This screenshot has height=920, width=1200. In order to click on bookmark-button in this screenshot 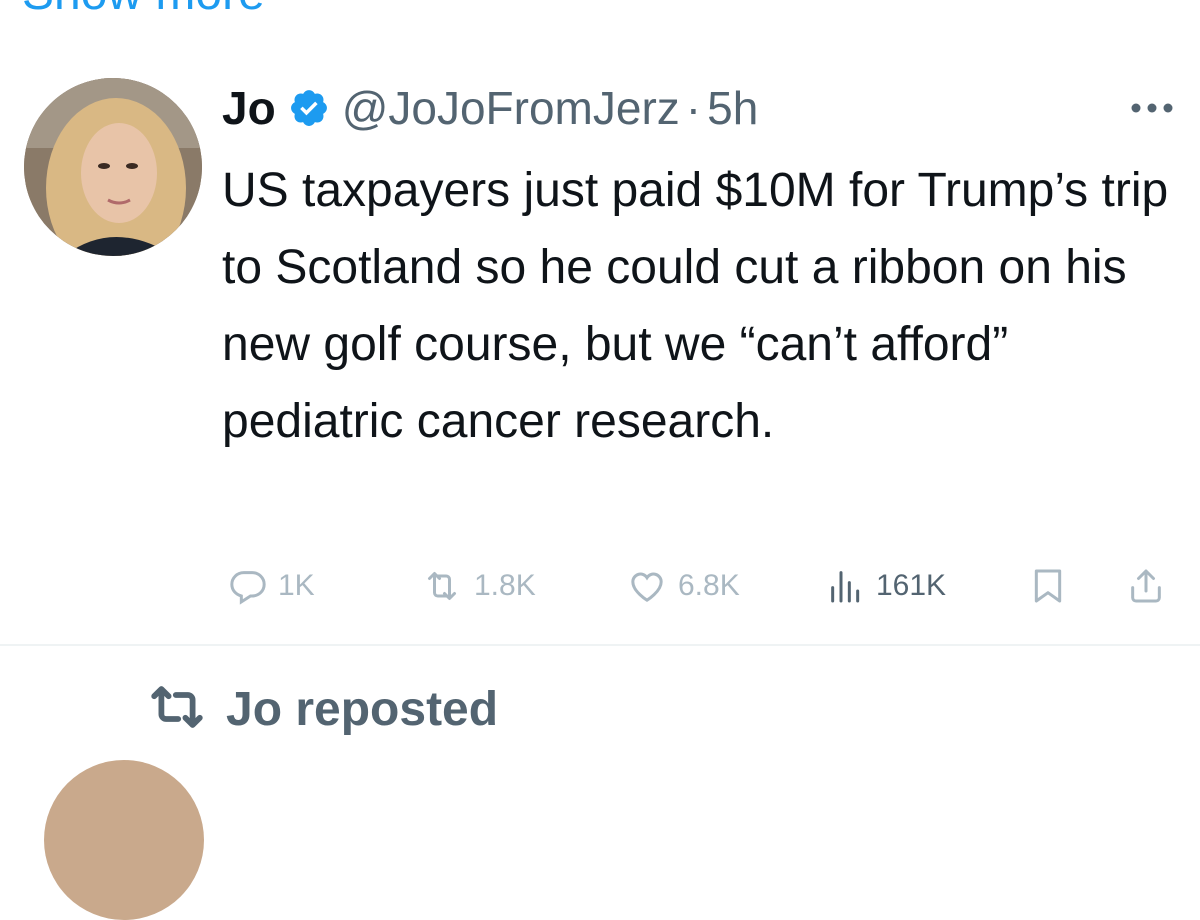, I will do `click(1048, 586)`.